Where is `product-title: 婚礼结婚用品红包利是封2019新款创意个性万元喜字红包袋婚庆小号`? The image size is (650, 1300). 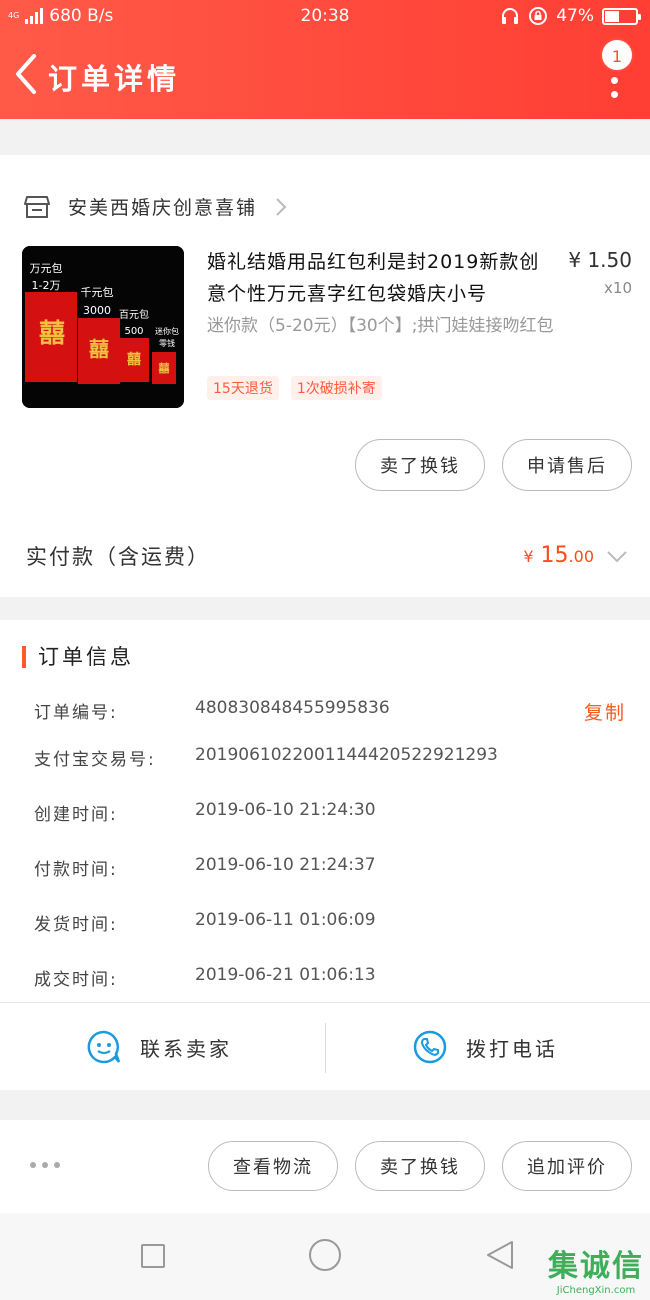 product-title: 婚礼结婚用品红包利是封2019新款创意个性万元喜字红包袋婚庆小号 is located at coordinates (382, 278).